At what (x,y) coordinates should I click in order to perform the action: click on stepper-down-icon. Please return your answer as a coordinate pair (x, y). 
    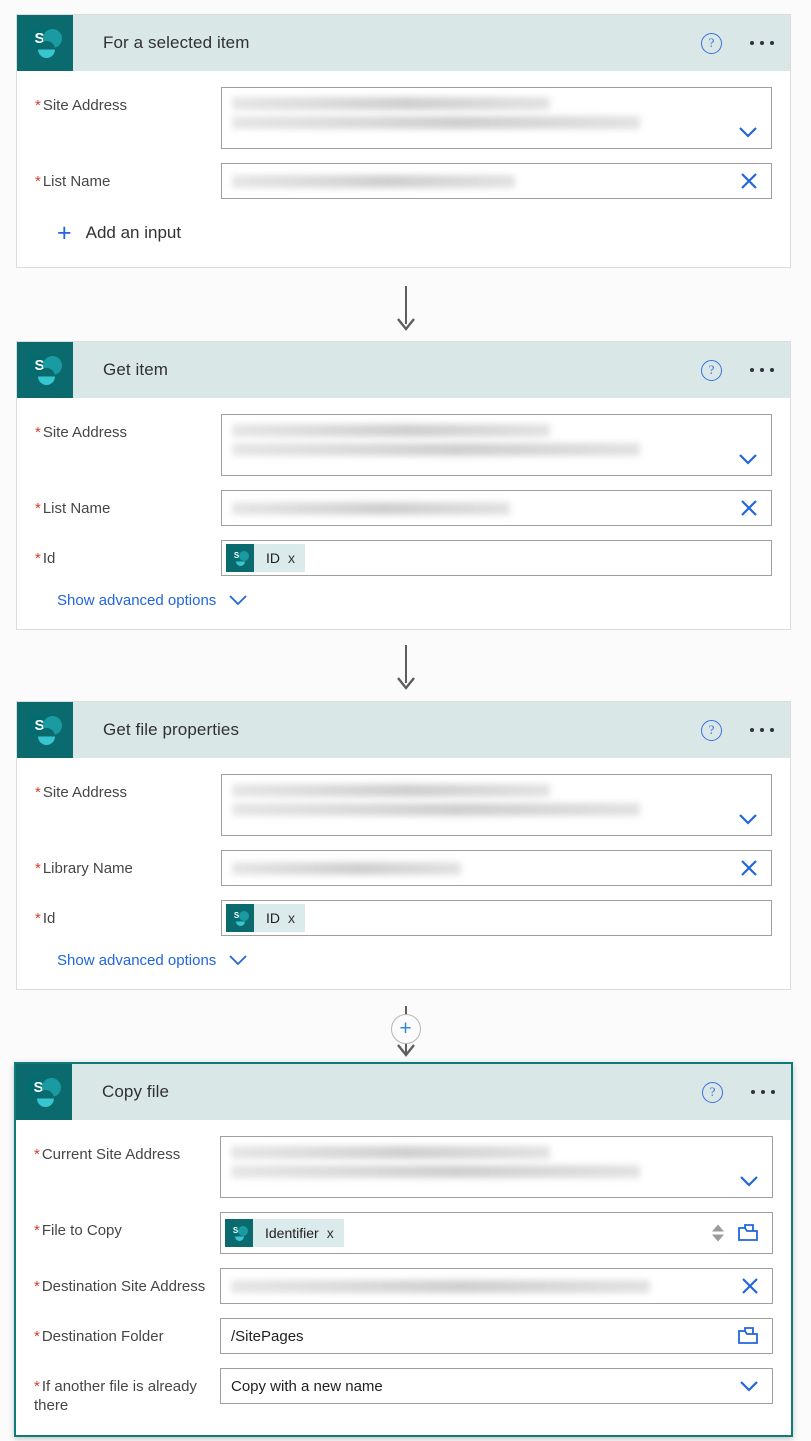
    Looking at the image, I should click on (718, 1238).